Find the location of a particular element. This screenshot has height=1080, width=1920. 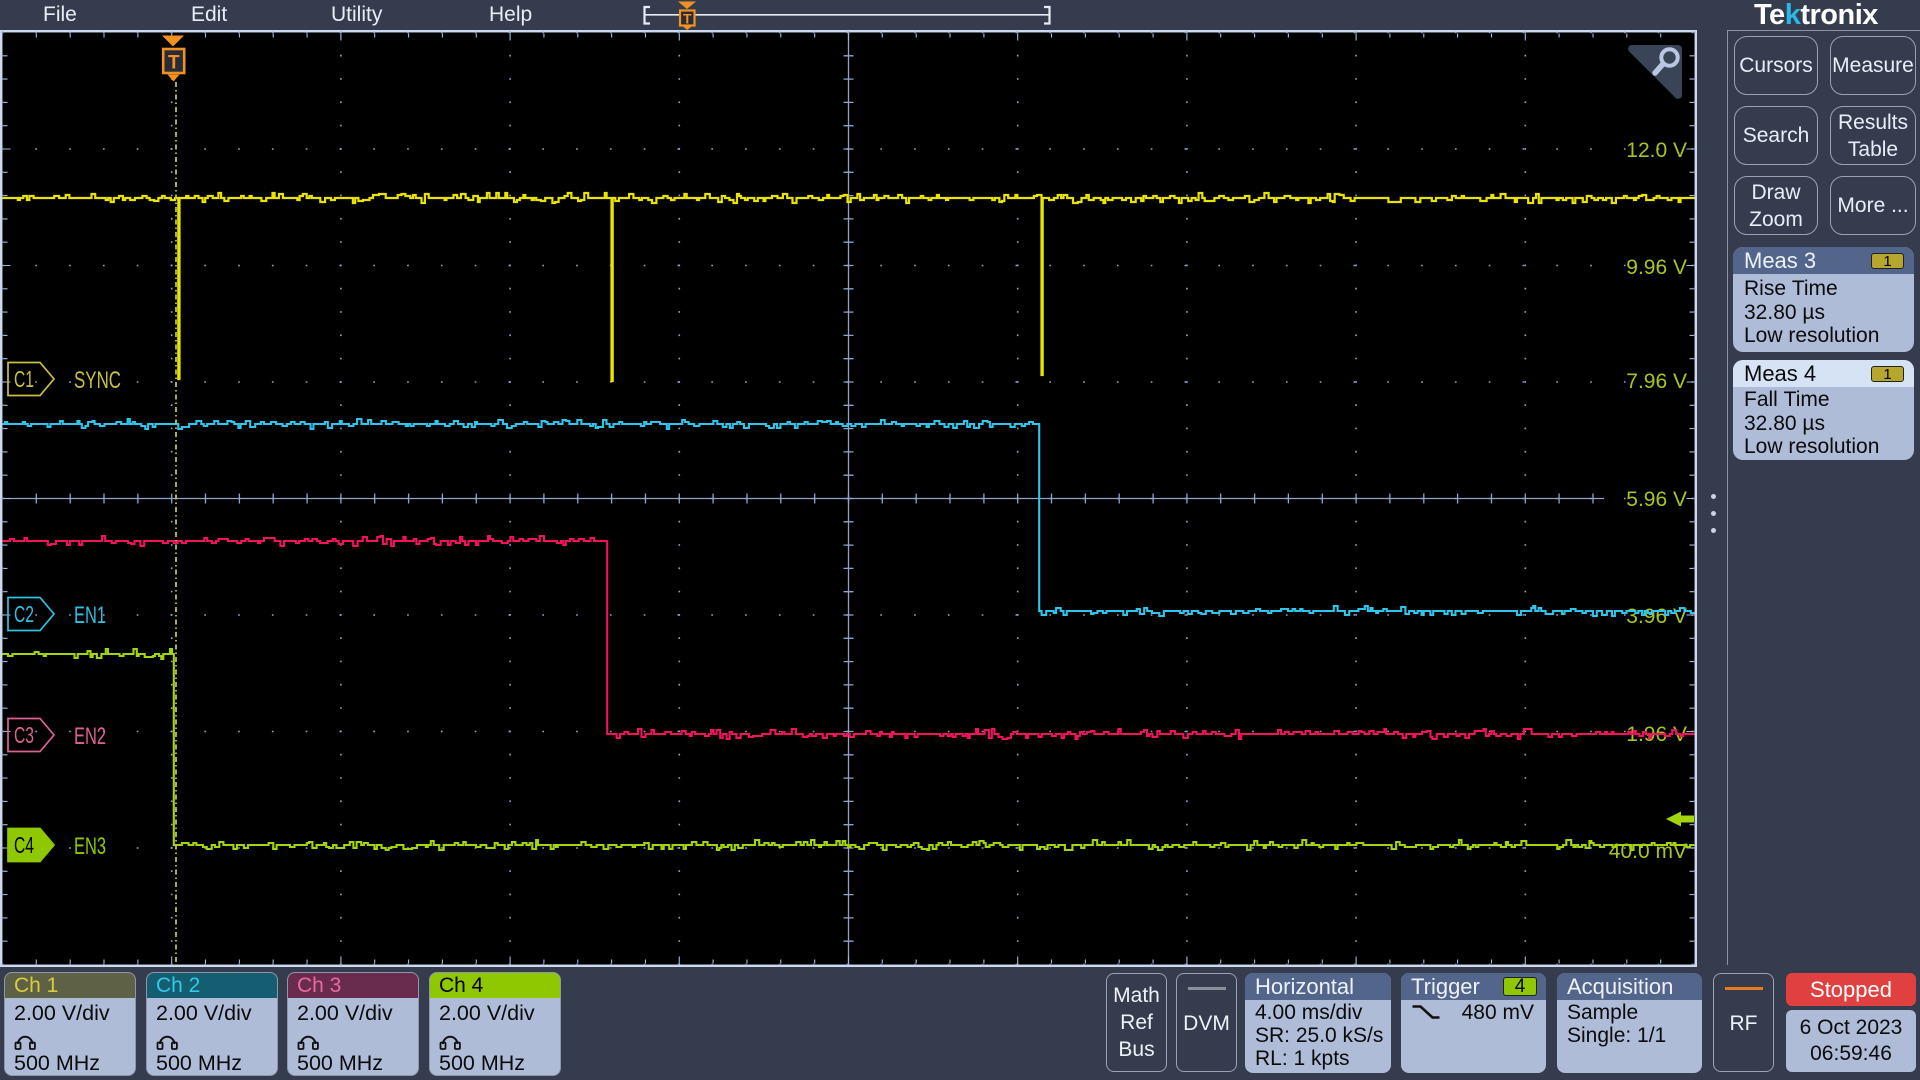

svg-text: EN3 is located at coordinates (90, 846).